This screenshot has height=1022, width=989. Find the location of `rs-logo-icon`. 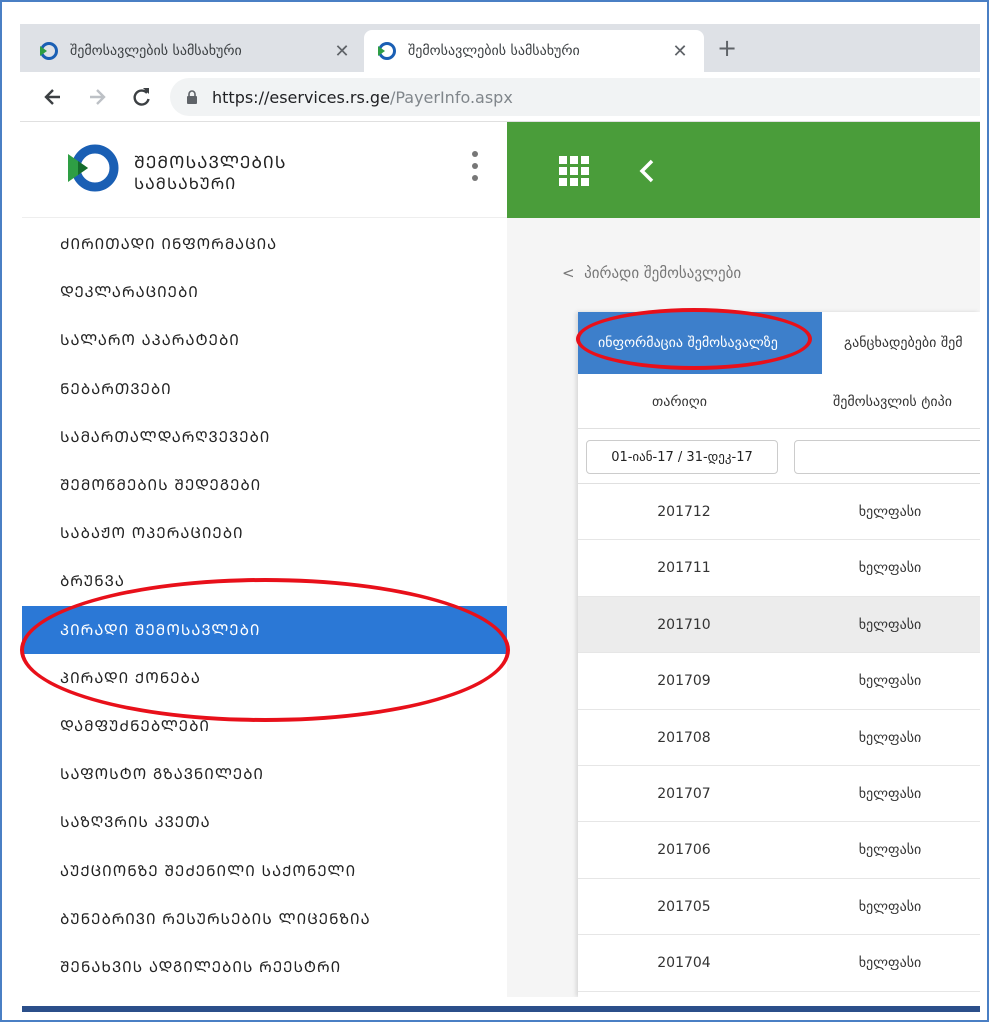

rs-logo-icon is located at coordinates (93, 168).